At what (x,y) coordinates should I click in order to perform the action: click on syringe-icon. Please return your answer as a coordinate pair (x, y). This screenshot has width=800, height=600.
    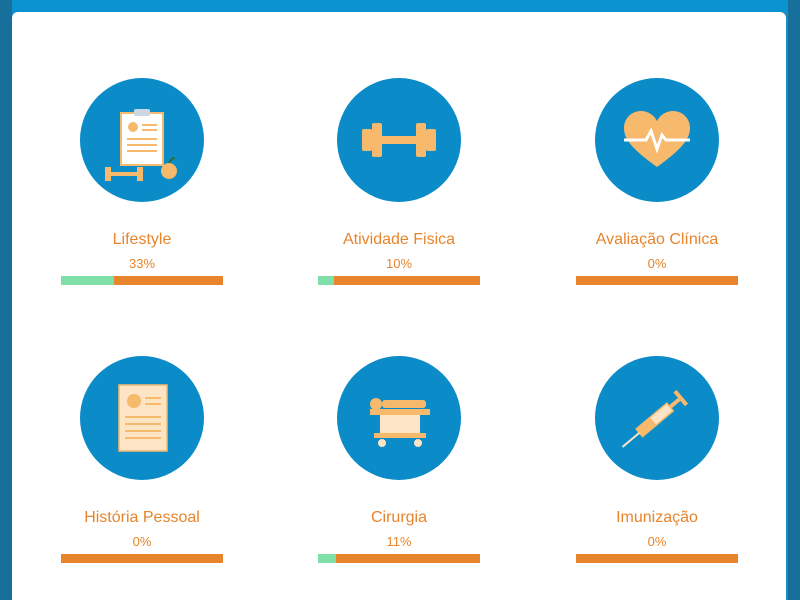
    Looking at the image, I should click on (655, 418).